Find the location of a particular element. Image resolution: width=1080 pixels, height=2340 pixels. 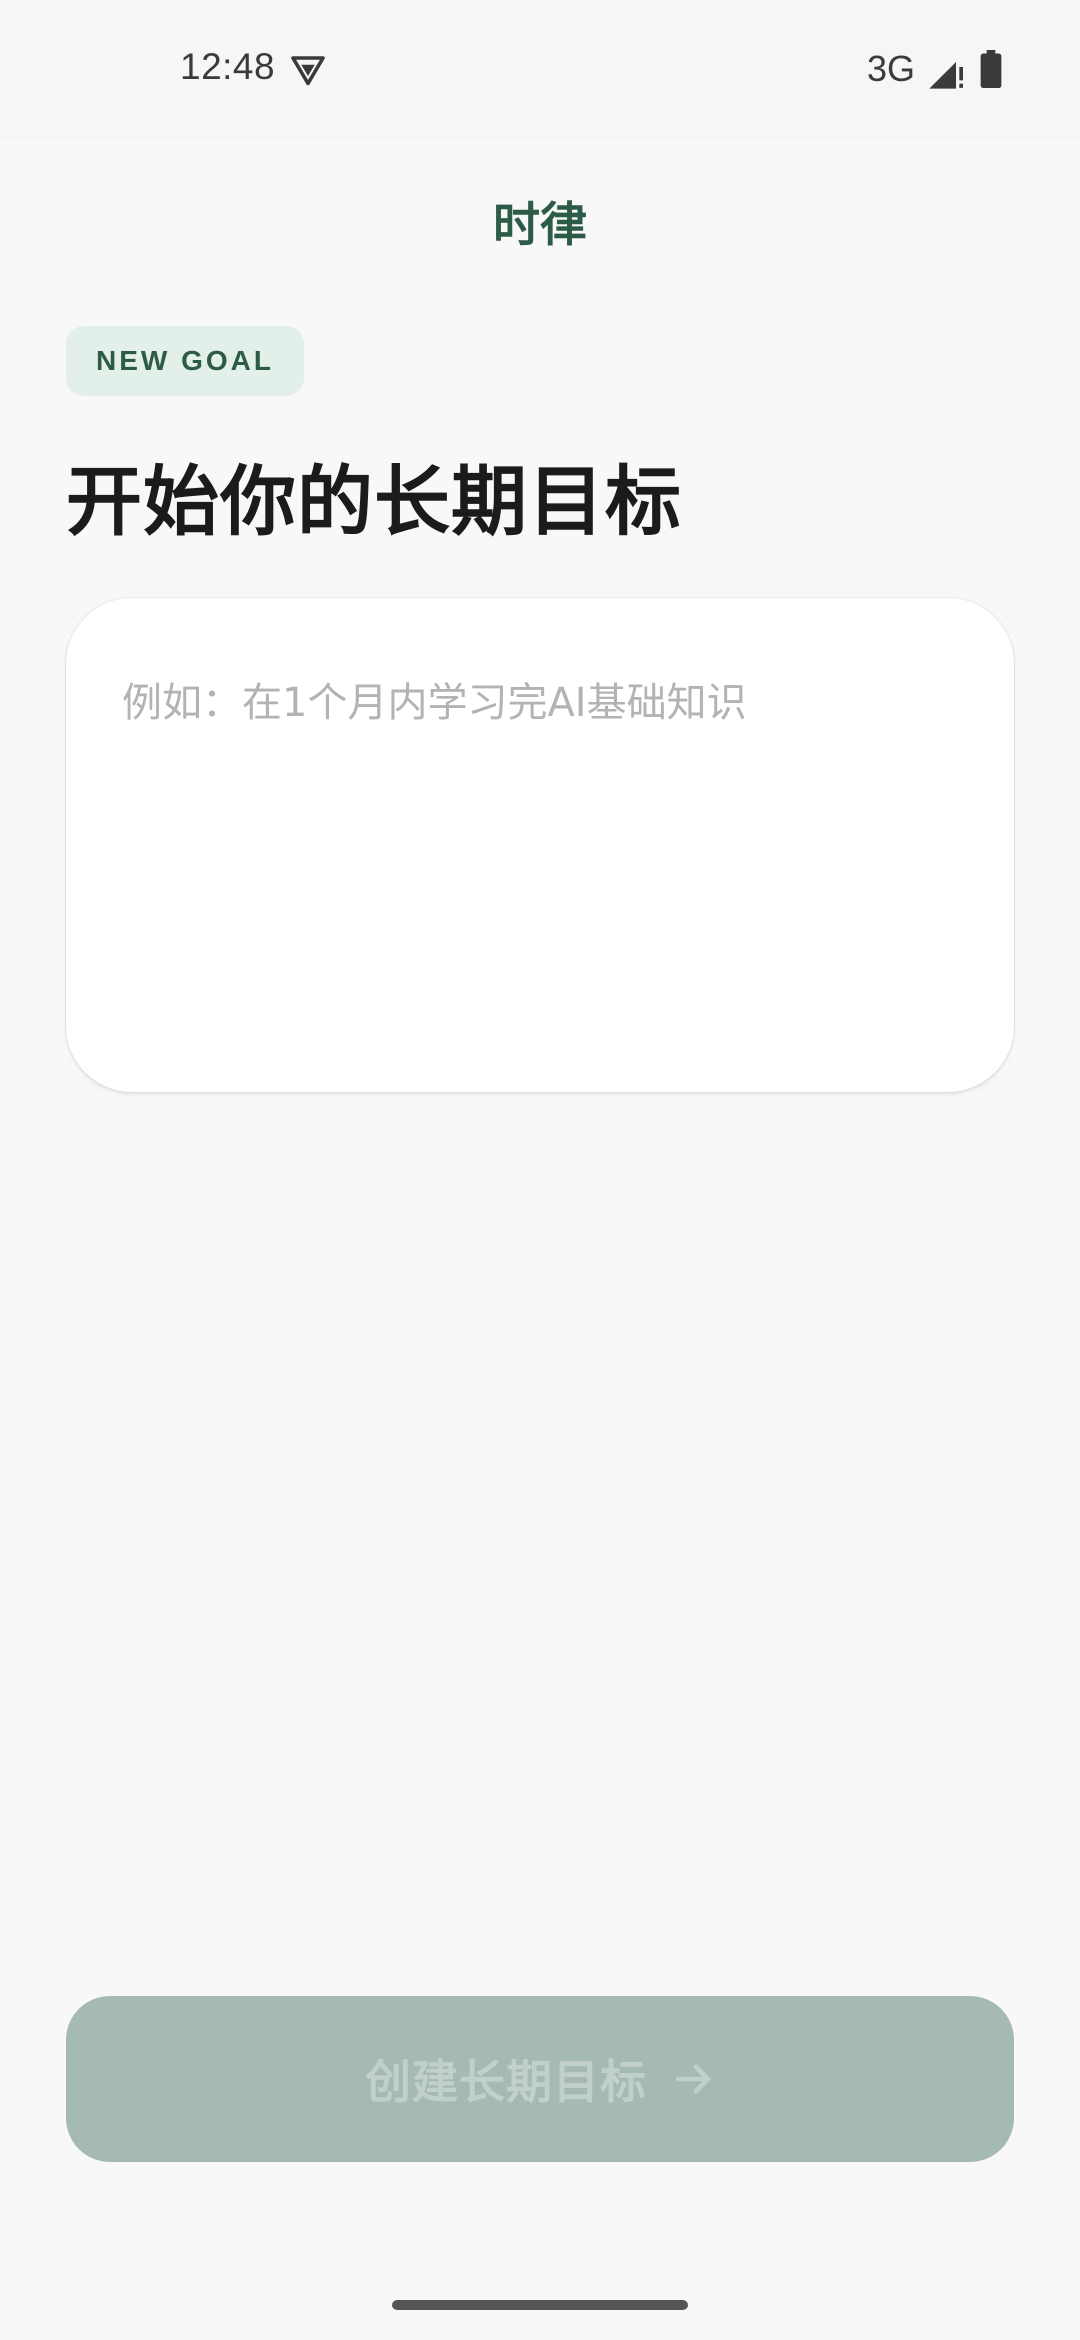

page-heading: 开始你的长期目标 is located at coordinates (374, 501).